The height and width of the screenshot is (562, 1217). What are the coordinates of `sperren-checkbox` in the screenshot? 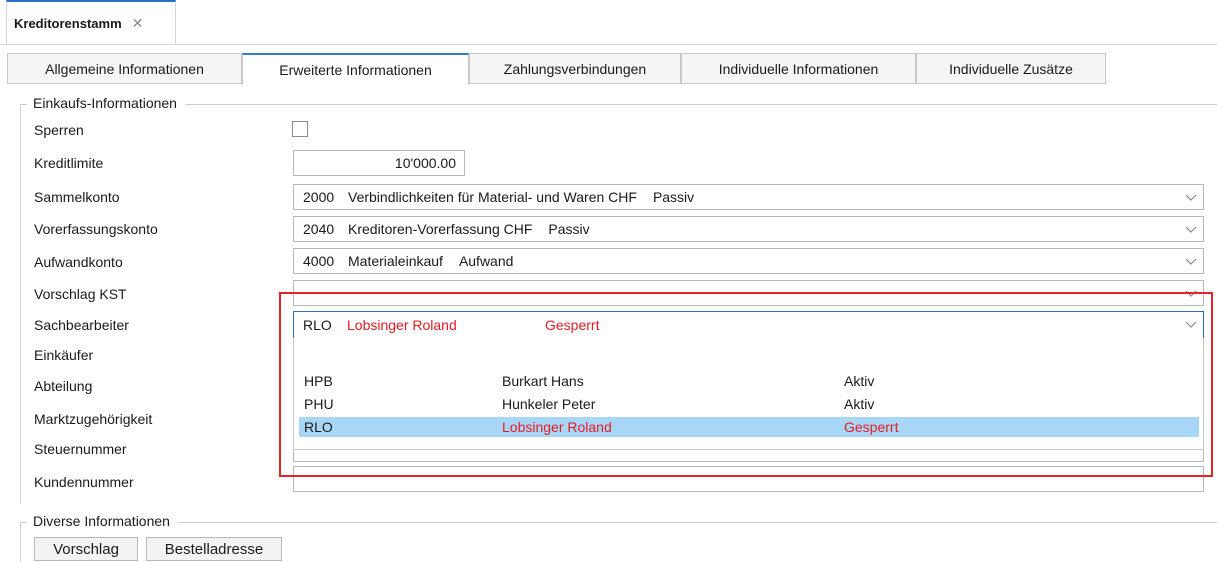 It's located at (300, 129).